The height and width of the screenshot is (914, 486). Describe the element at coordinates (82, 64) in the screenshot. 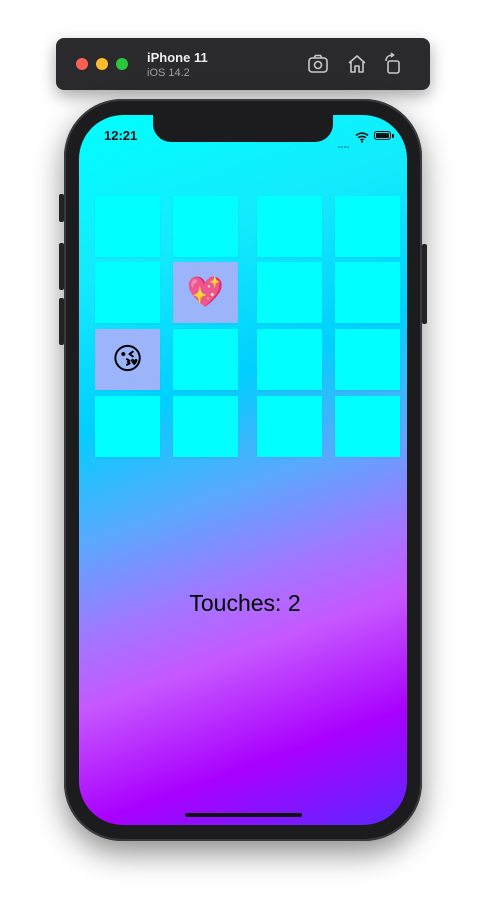

I see `close-window-button` at that location.